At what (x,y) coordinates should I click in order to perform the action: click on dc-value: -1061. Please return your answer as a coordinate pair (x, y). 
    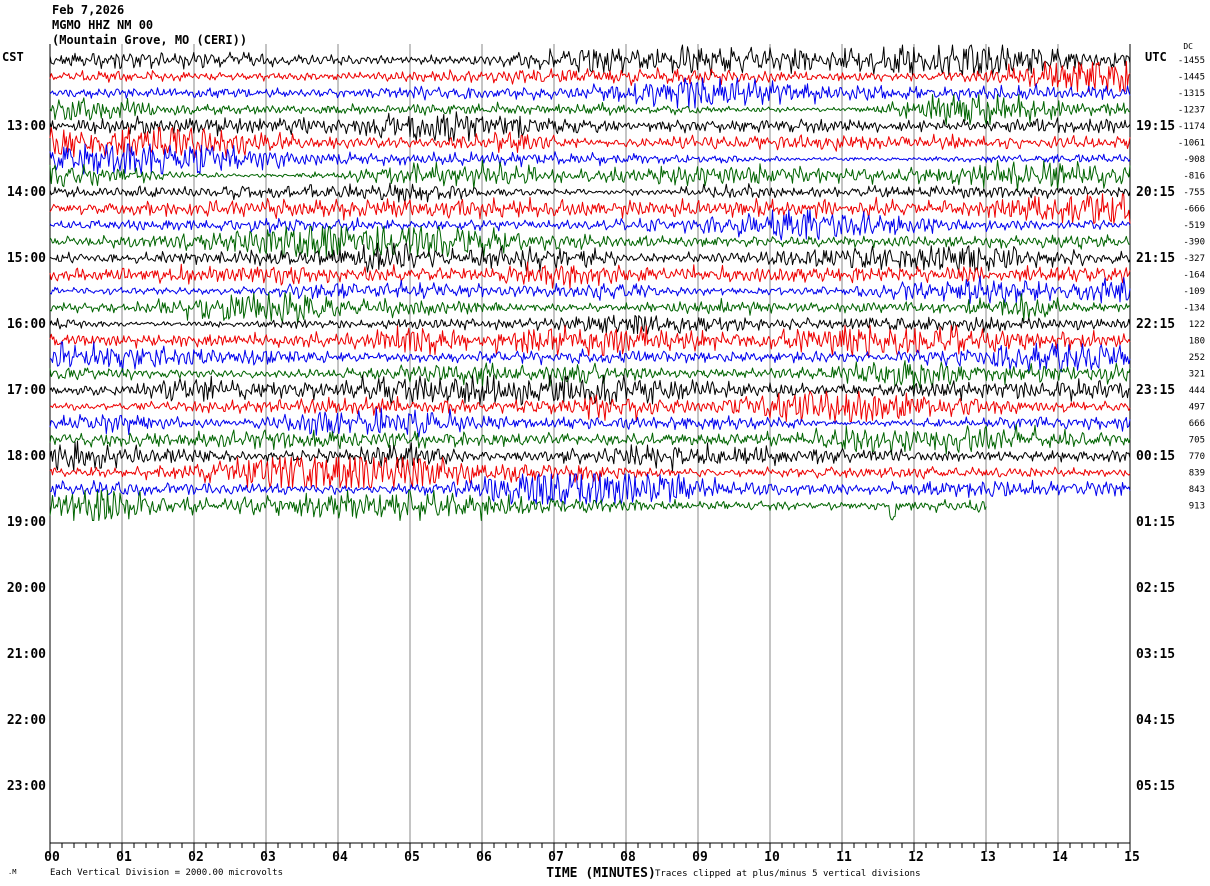
    Looking at the image, I should click on (1191, 144).